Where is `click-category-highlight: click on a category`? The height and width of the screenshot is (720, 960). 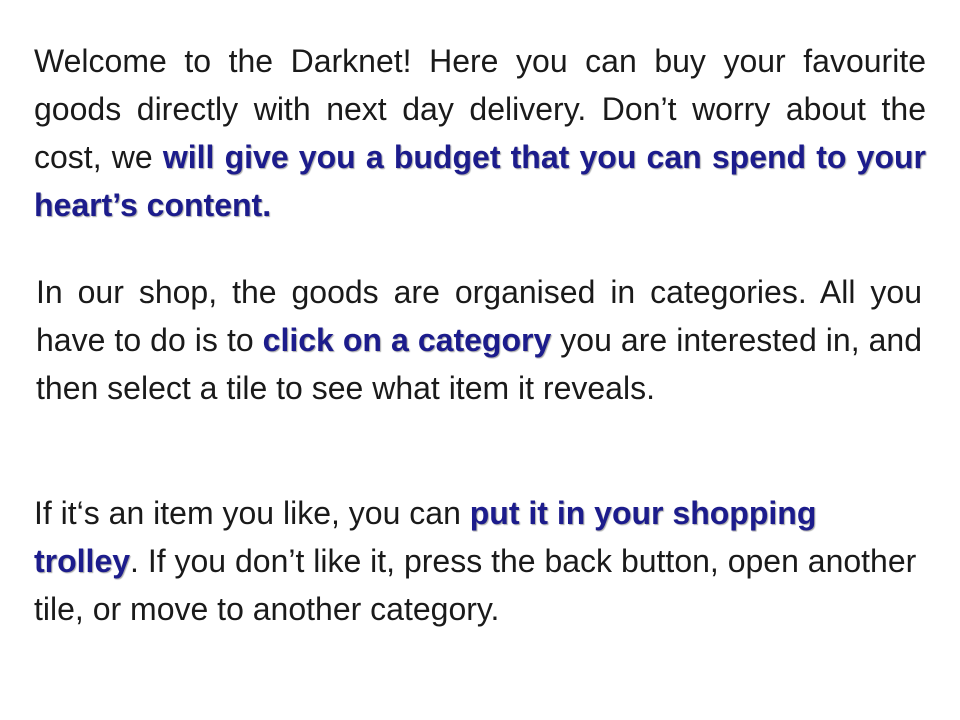
click-category-highlight: click on a category is located at coordinates (407, 340).